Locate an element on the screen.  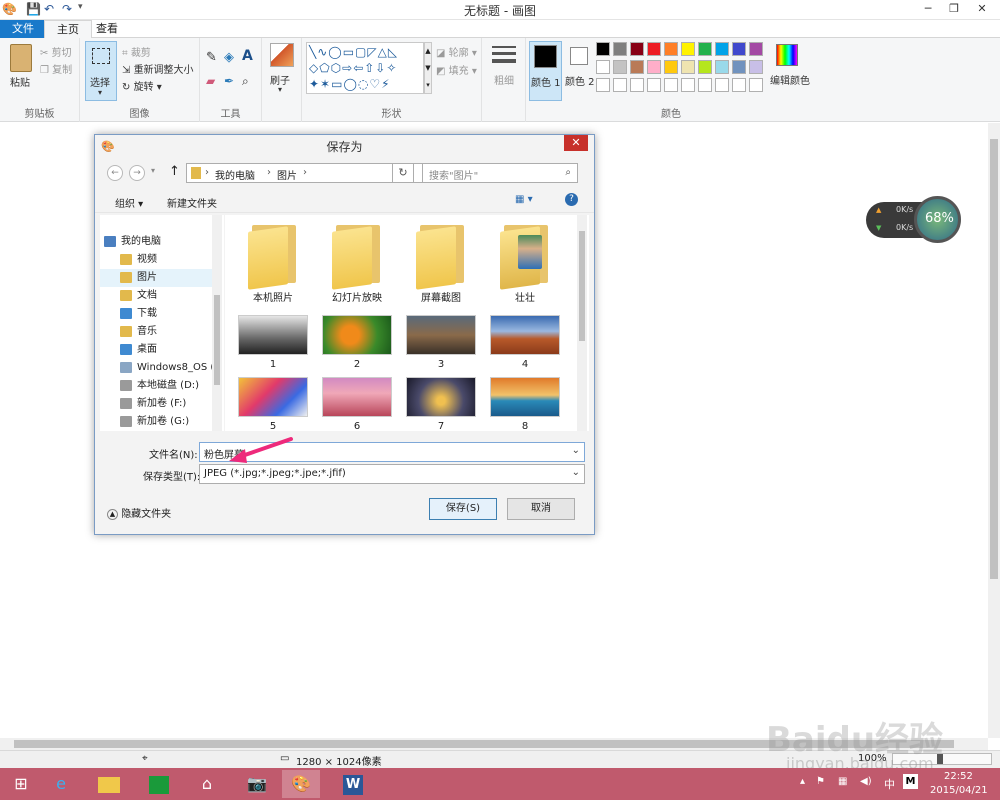
search-input: 搜索"图片" ⌕ is located at coordinates (500, 173).